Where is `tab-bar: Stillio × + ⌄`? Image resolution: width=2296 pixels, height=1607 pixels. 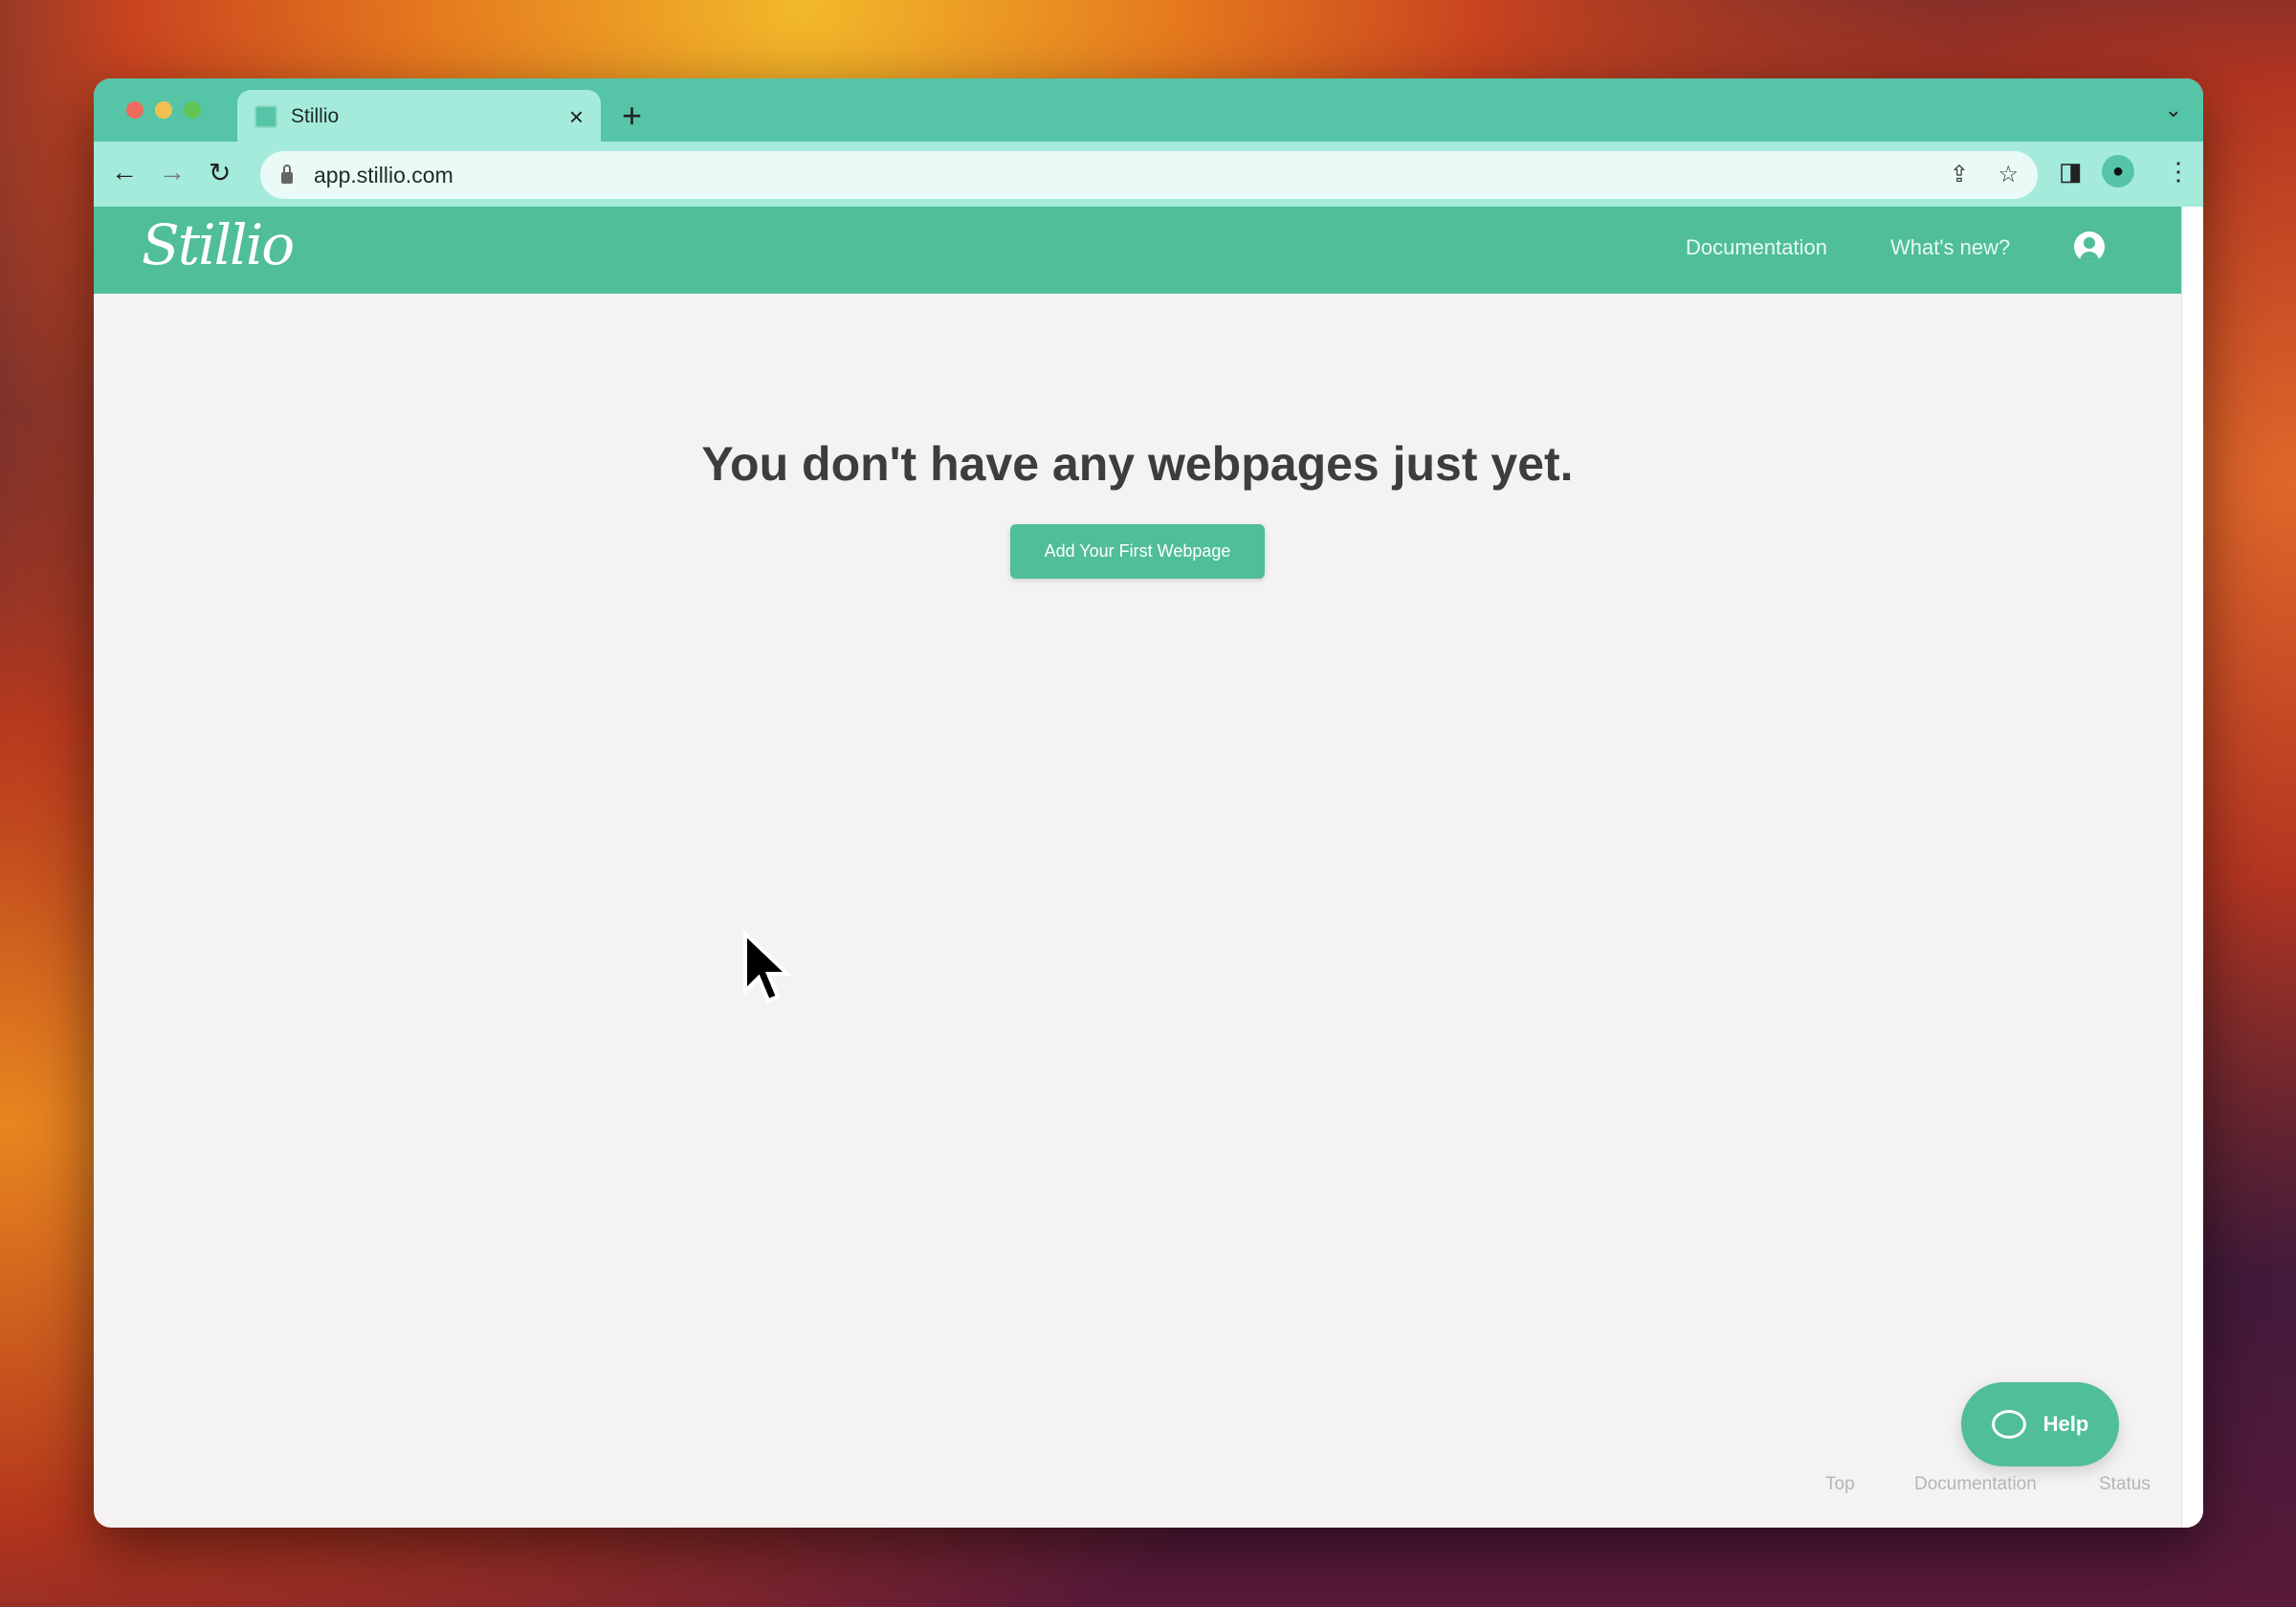
tab-bar: Stillio × + ⌄ is located at coordinates (1149, 110).